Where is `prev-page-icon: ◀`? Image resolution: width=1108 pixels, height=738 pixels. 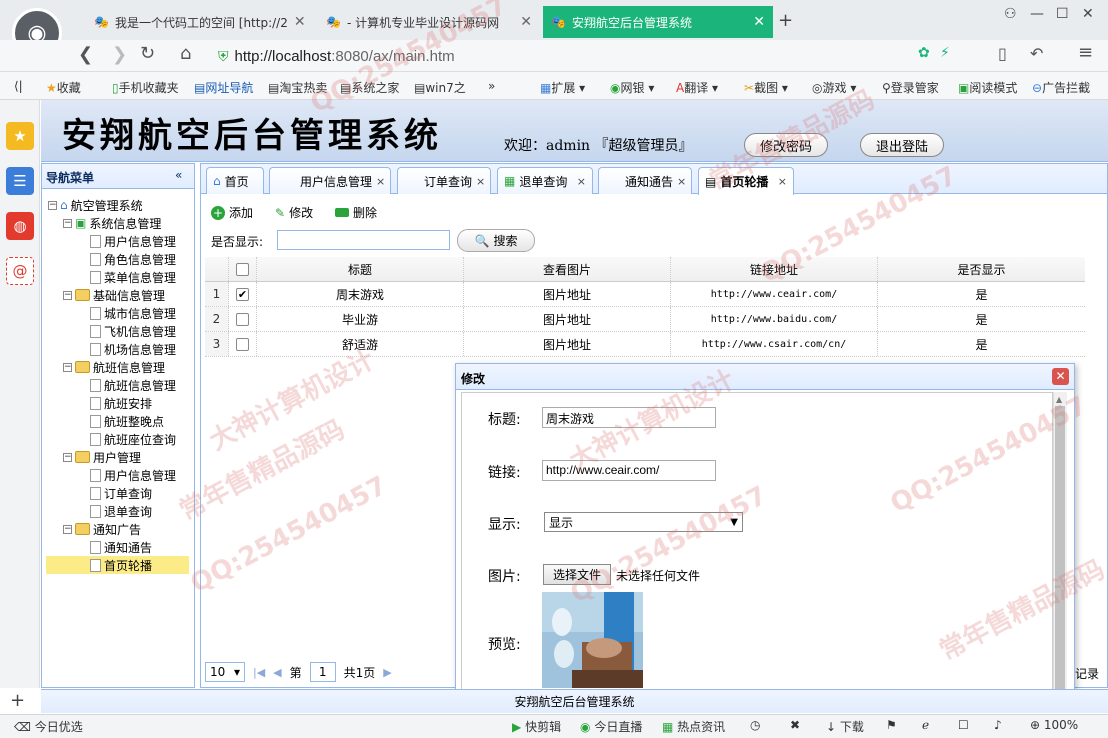
prev-page-icon: ◀ is located at coordinates (277, 672).